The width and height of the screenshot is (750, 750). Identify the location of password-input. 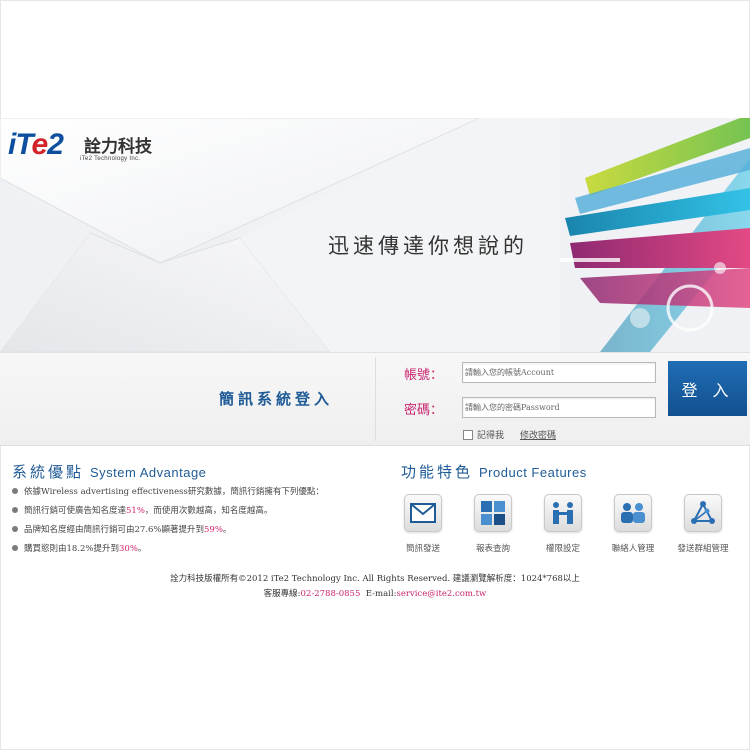
(559, 407).